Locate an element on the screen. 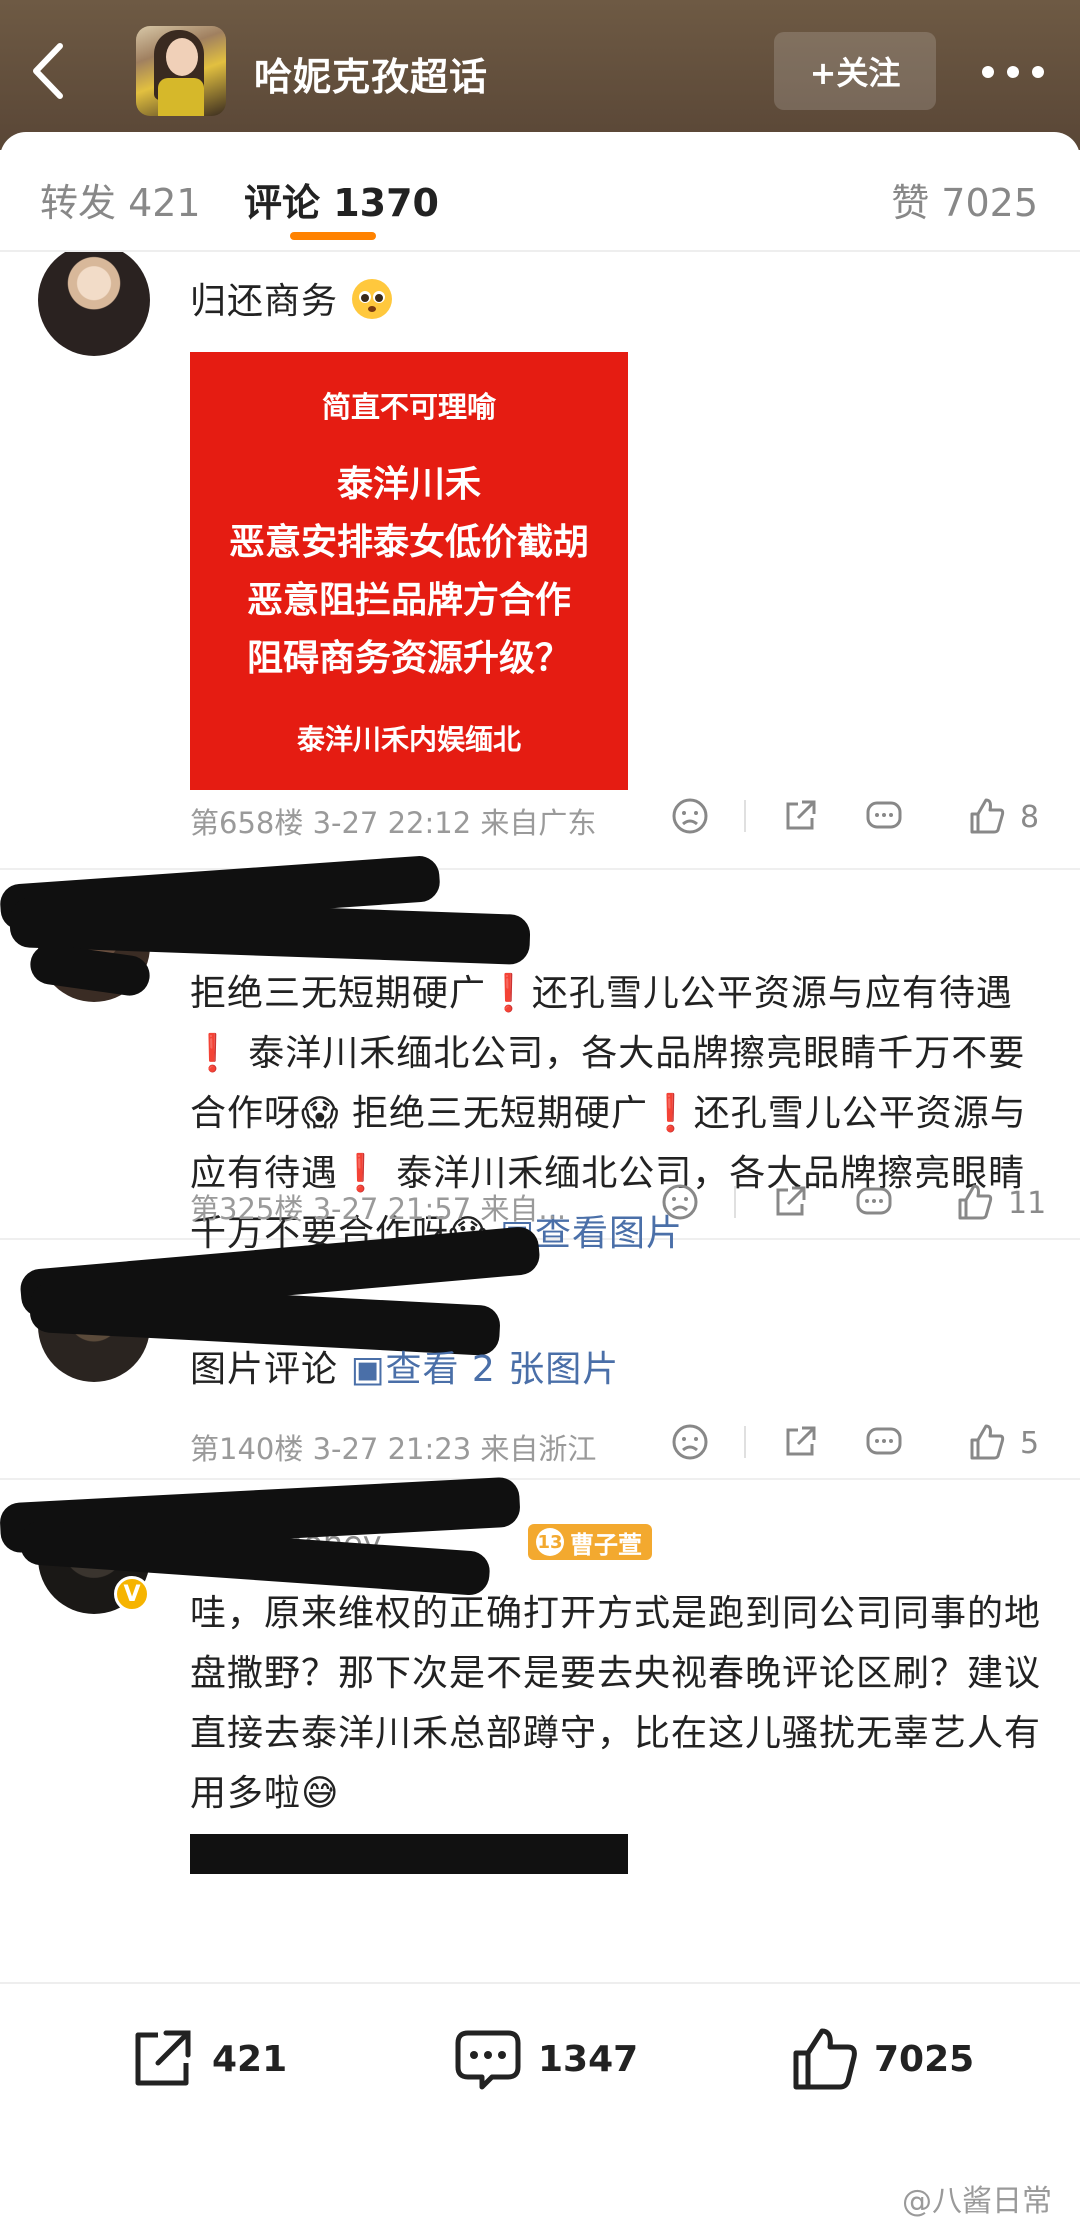  top-header: 哈妮克孜超话 +关注 is located at coordinates (540, 75).